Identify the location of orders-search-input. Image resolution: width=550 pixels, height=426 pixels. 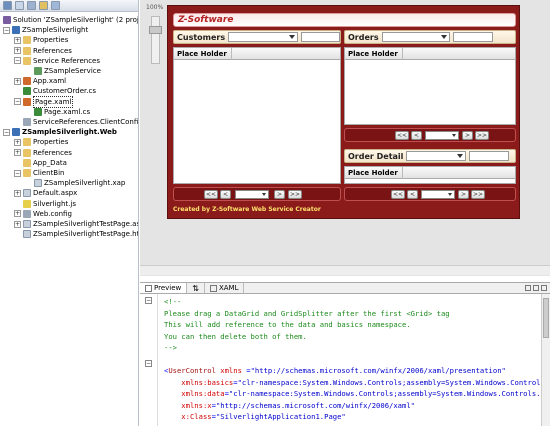
(472, 37).